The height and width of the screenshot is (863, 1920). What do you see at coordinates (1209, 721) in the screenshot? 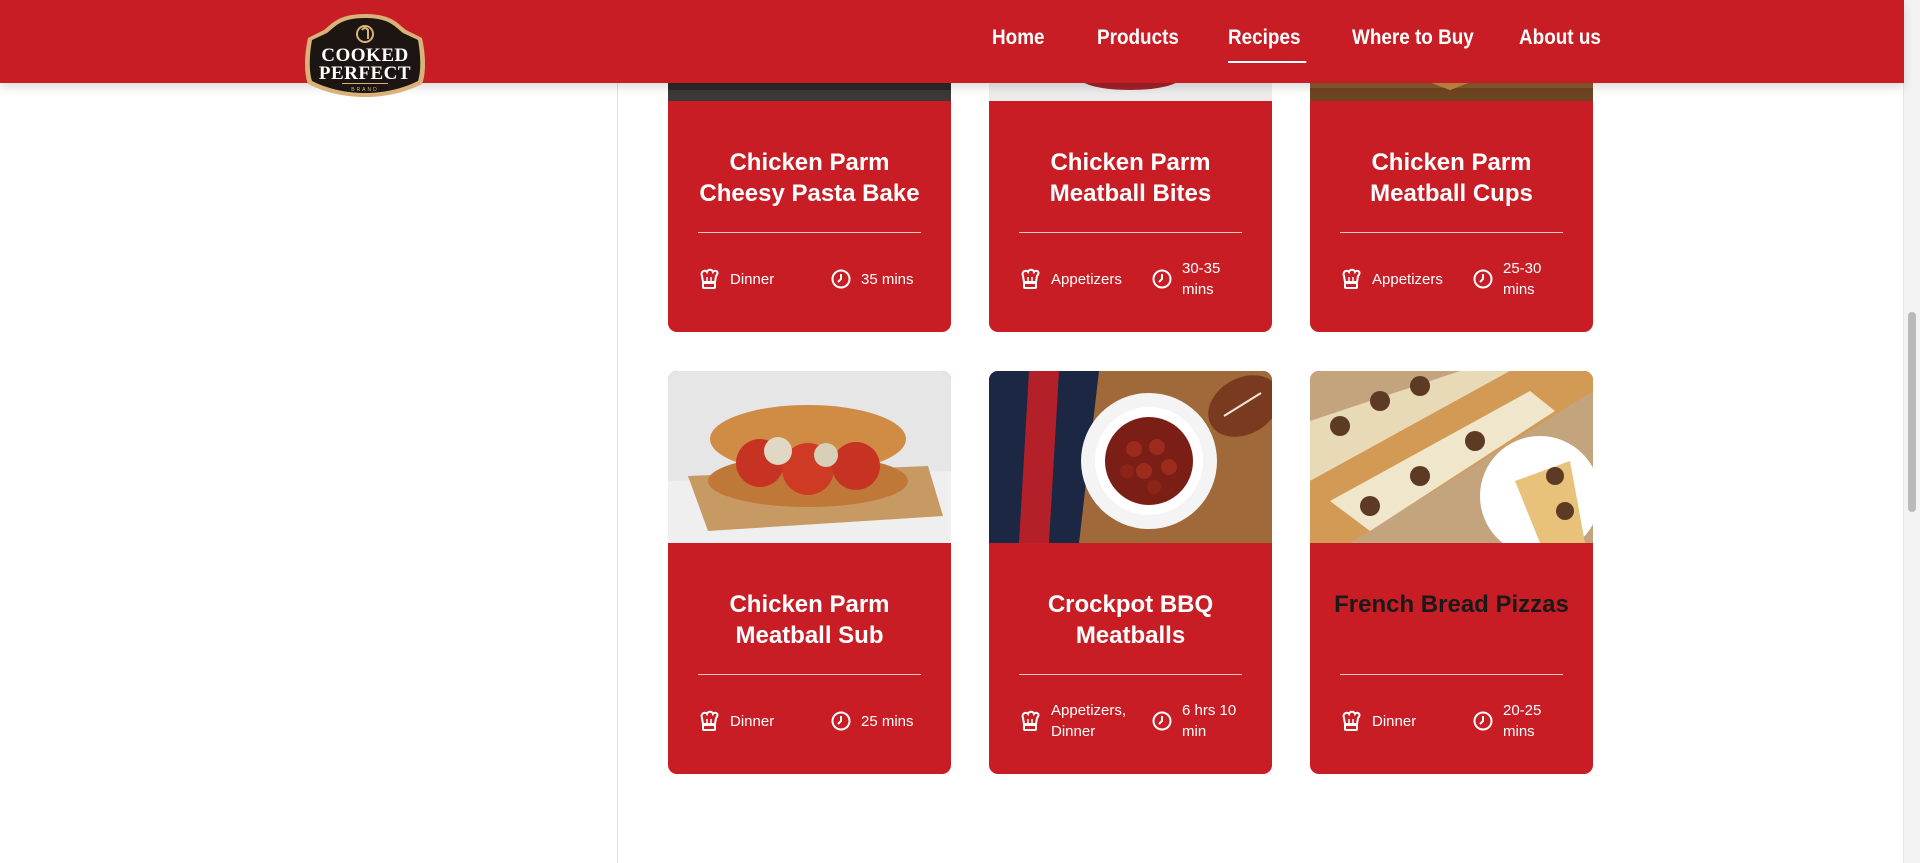
I see `recipe-time: 6 hrs 10 min` at bounding box center [1209, 721].